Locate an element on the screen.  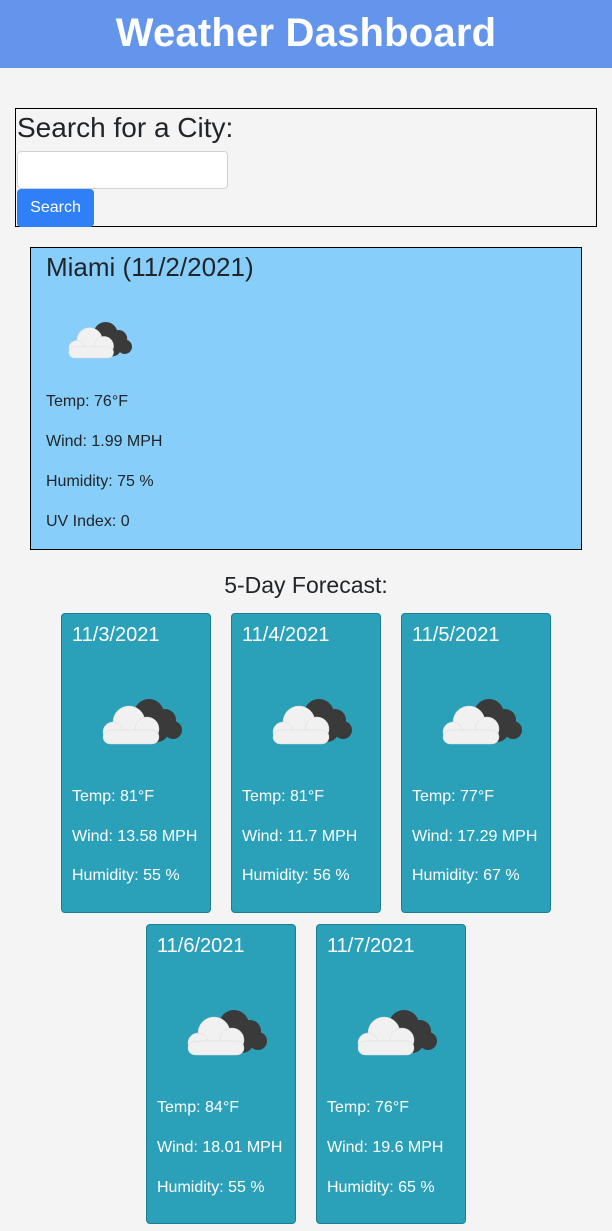
forecast-date: 11/6/2021 is located at coordinates (201, 946).